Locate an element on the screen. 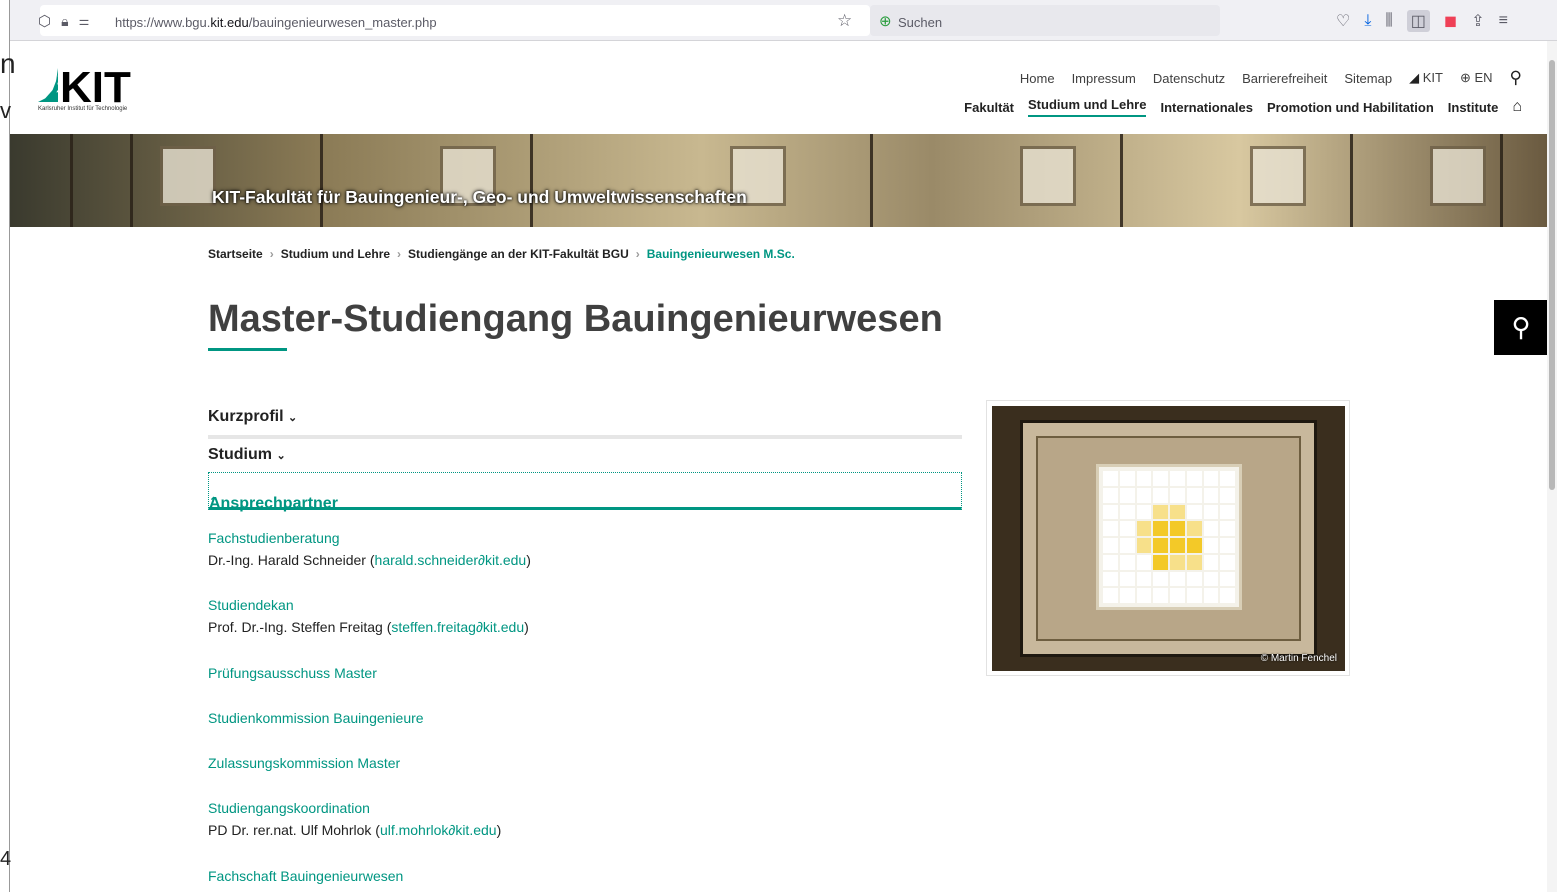 Image resolution: width=1557 pixels, height=892 pixels. meta-nav-home: Home is located at coordinates (1037, 78).